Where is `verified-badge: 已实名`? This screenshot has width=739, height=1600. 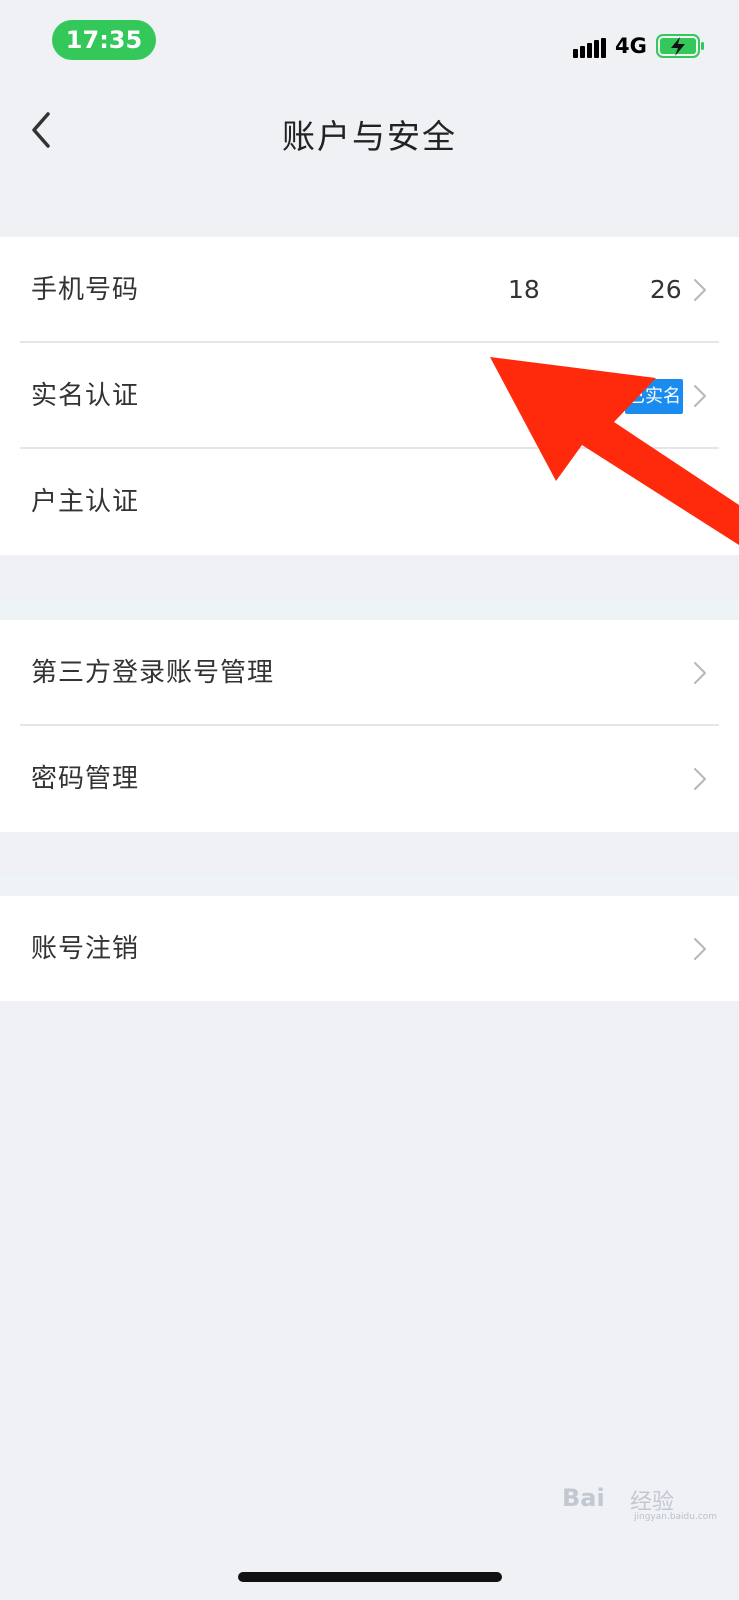 verified-badge: 已实名 is located at coordinates (654, 396).